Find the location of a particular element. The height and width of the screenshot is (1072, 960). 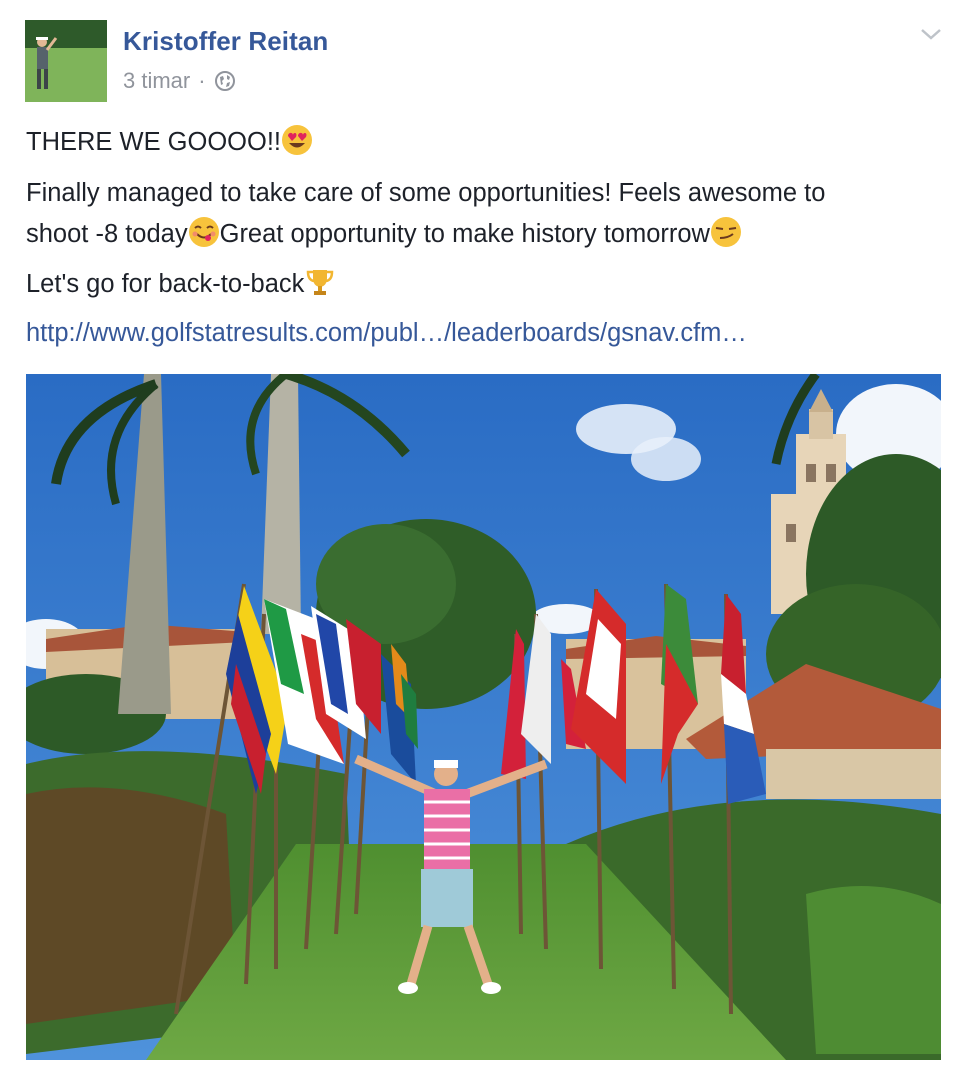

chevron-down-icon is located at coordinates (931, 34).